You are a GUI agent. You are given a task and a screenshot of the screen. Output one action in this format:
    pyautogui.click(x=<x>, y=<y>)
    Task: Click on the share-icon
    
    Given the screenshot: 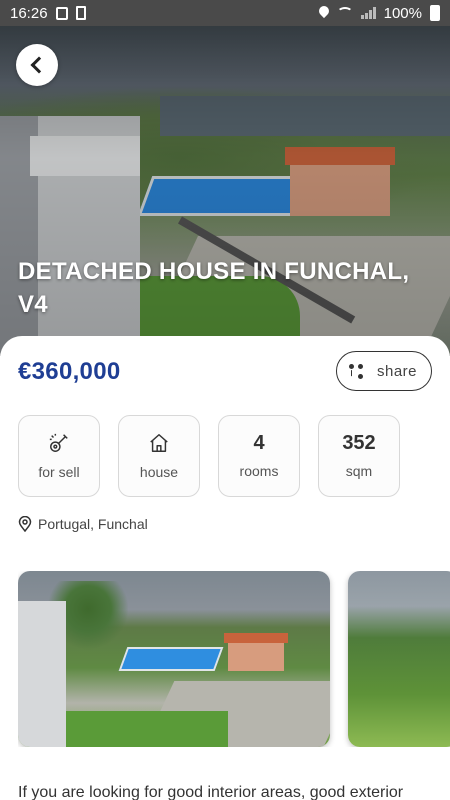 What is the action you would take?
    pyautogui.click(x=356, y=371)
    